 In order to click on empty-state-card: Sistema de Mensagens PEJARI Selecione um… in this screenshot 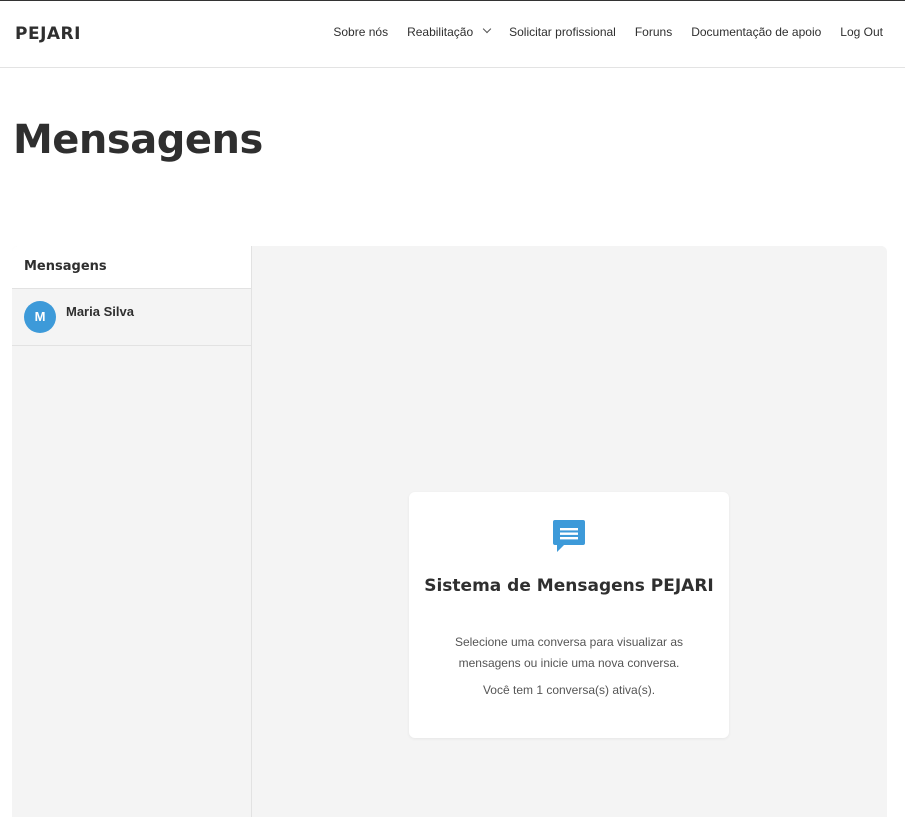, I will do `click(569, 615)`.